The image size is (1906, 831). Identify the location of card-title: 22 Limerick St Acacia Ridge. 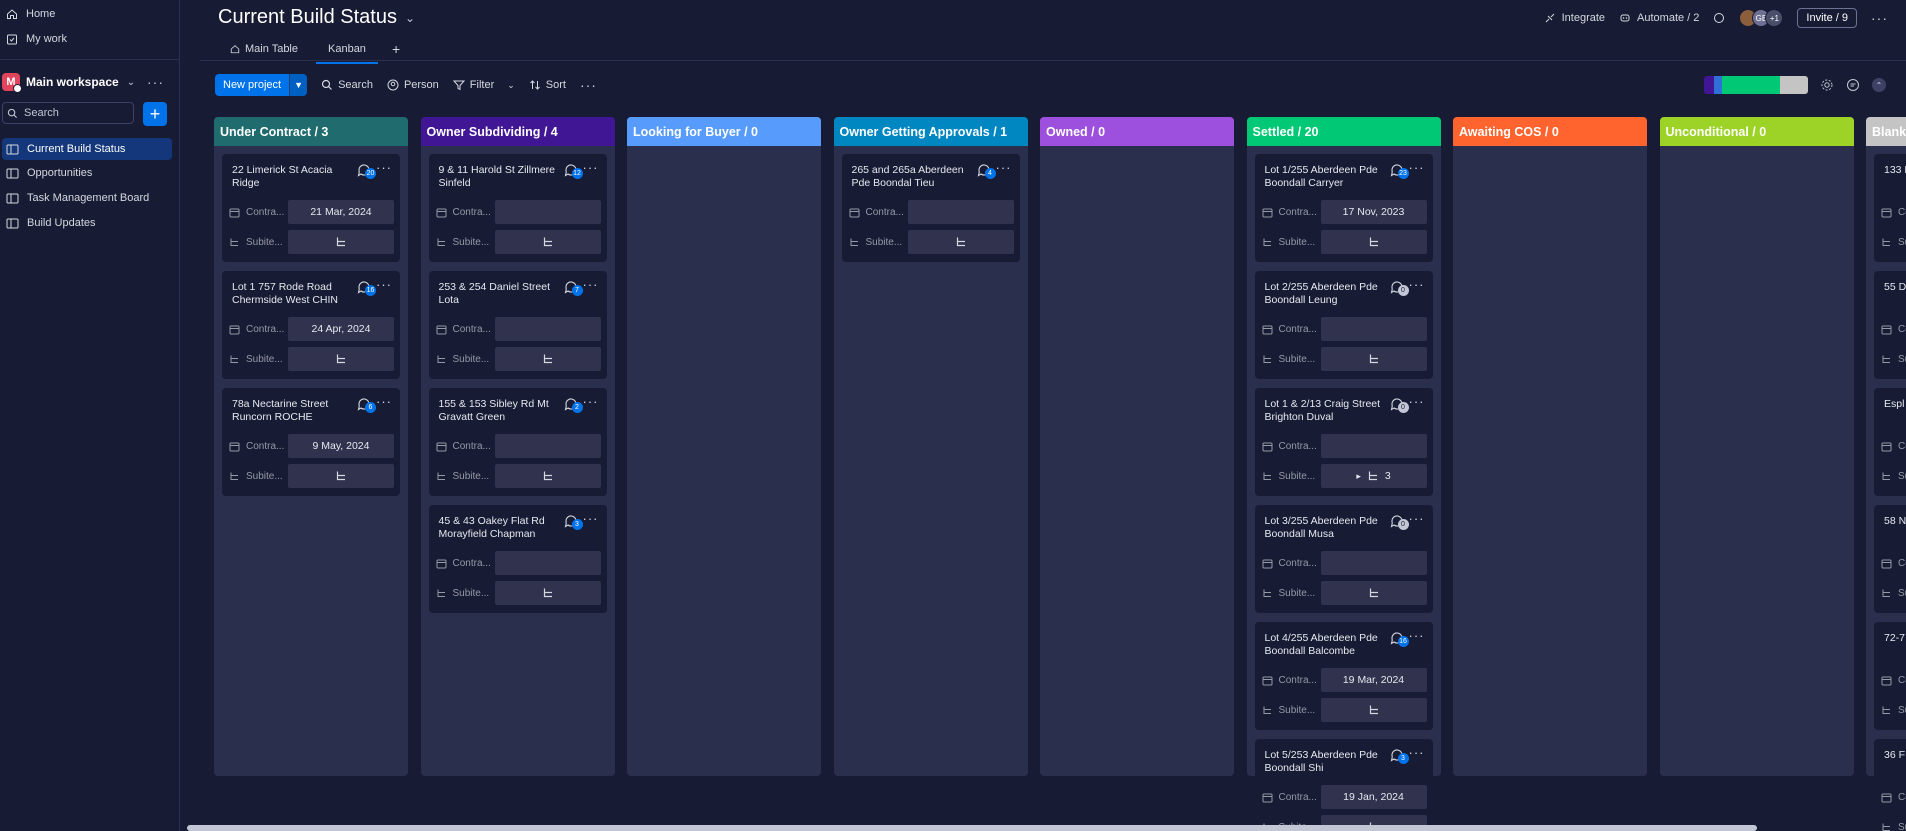
(292, 177).